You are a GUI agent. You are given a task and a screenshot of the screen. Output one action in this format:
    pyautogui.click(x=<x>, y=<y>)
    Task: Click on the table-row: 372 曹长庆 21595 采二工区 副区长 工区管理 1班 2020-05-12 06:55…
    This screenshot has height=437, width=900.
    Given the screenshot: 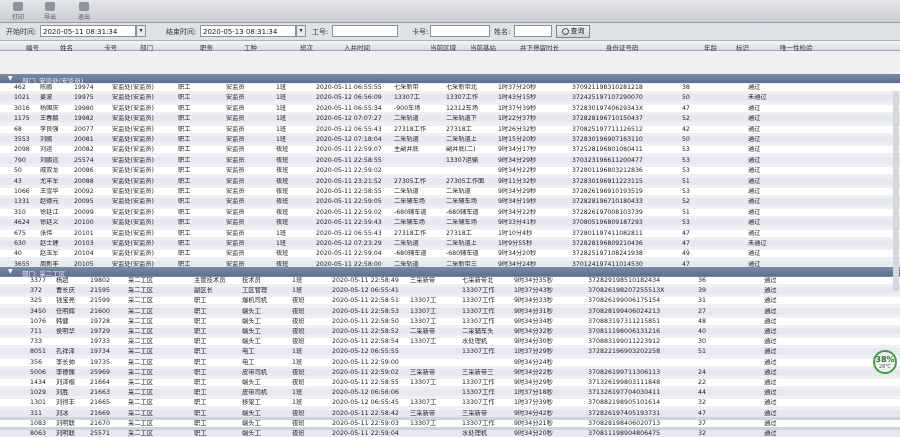 What is the action you would take?
    pyautogui.click(x=450, y=291)
    